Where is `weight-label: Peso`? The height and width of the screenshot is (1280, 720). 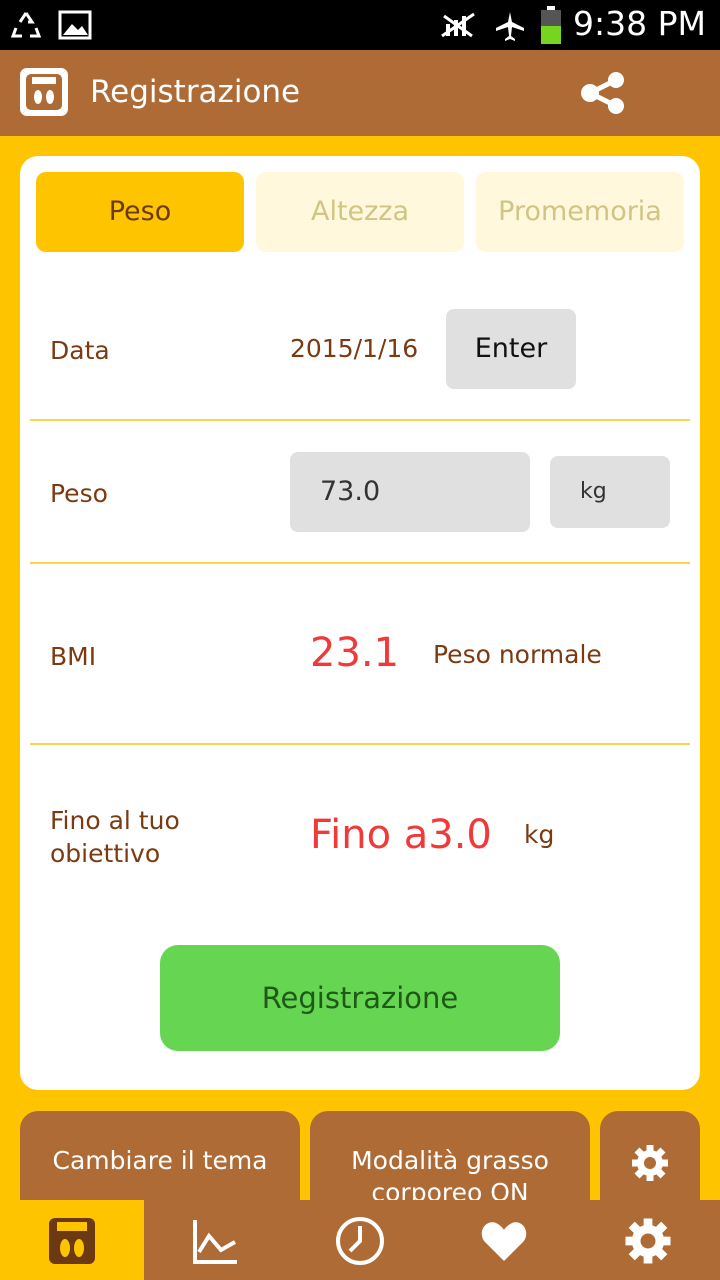 weight-label: Peso is located at coordinates (79, 493).